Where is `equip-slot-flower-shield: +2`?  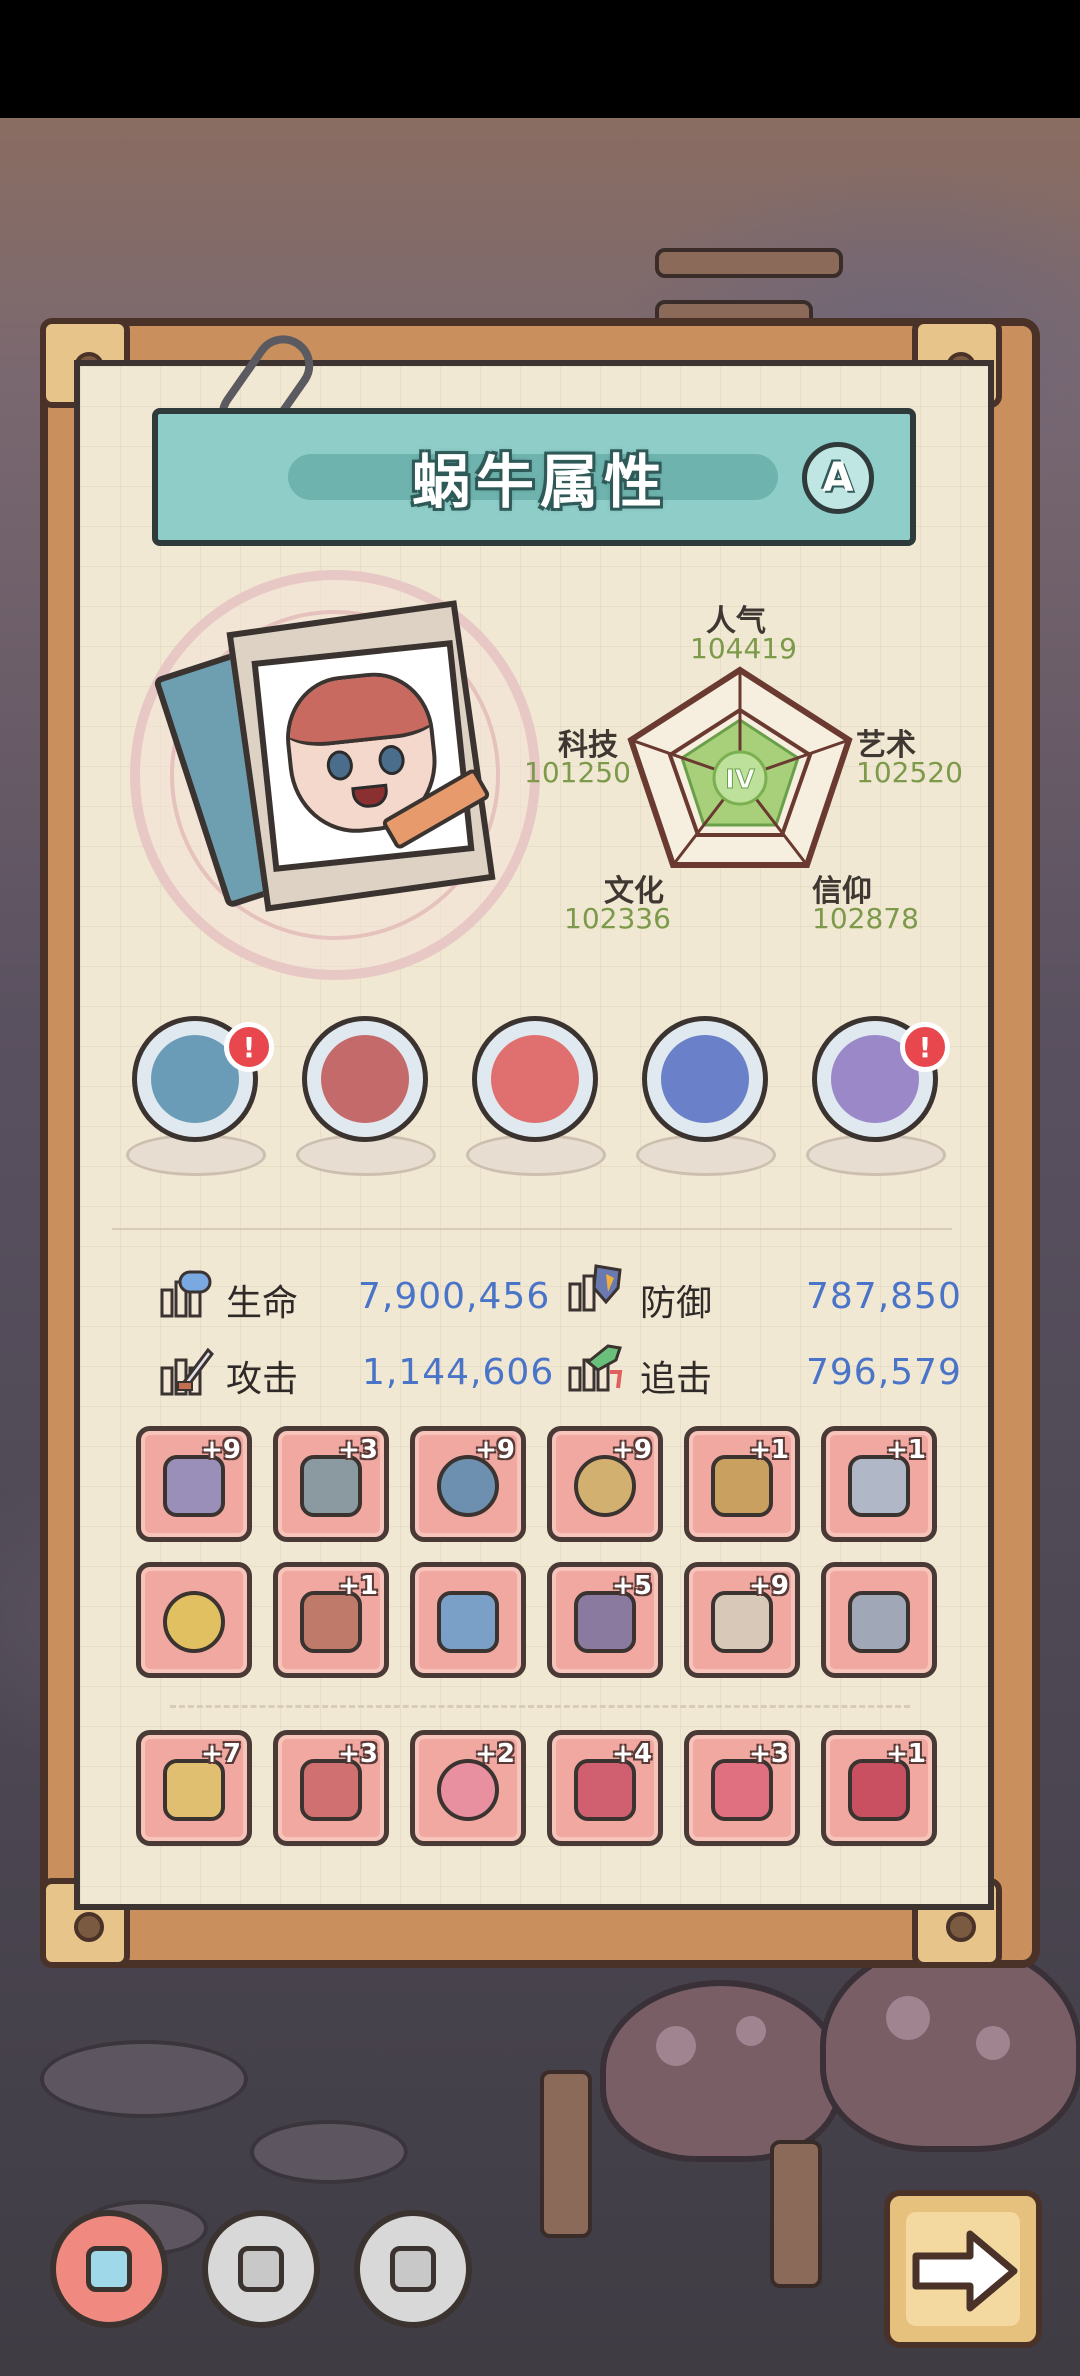
equip-slot-flower-shield: +2 is located at coordinates (468, 1788).